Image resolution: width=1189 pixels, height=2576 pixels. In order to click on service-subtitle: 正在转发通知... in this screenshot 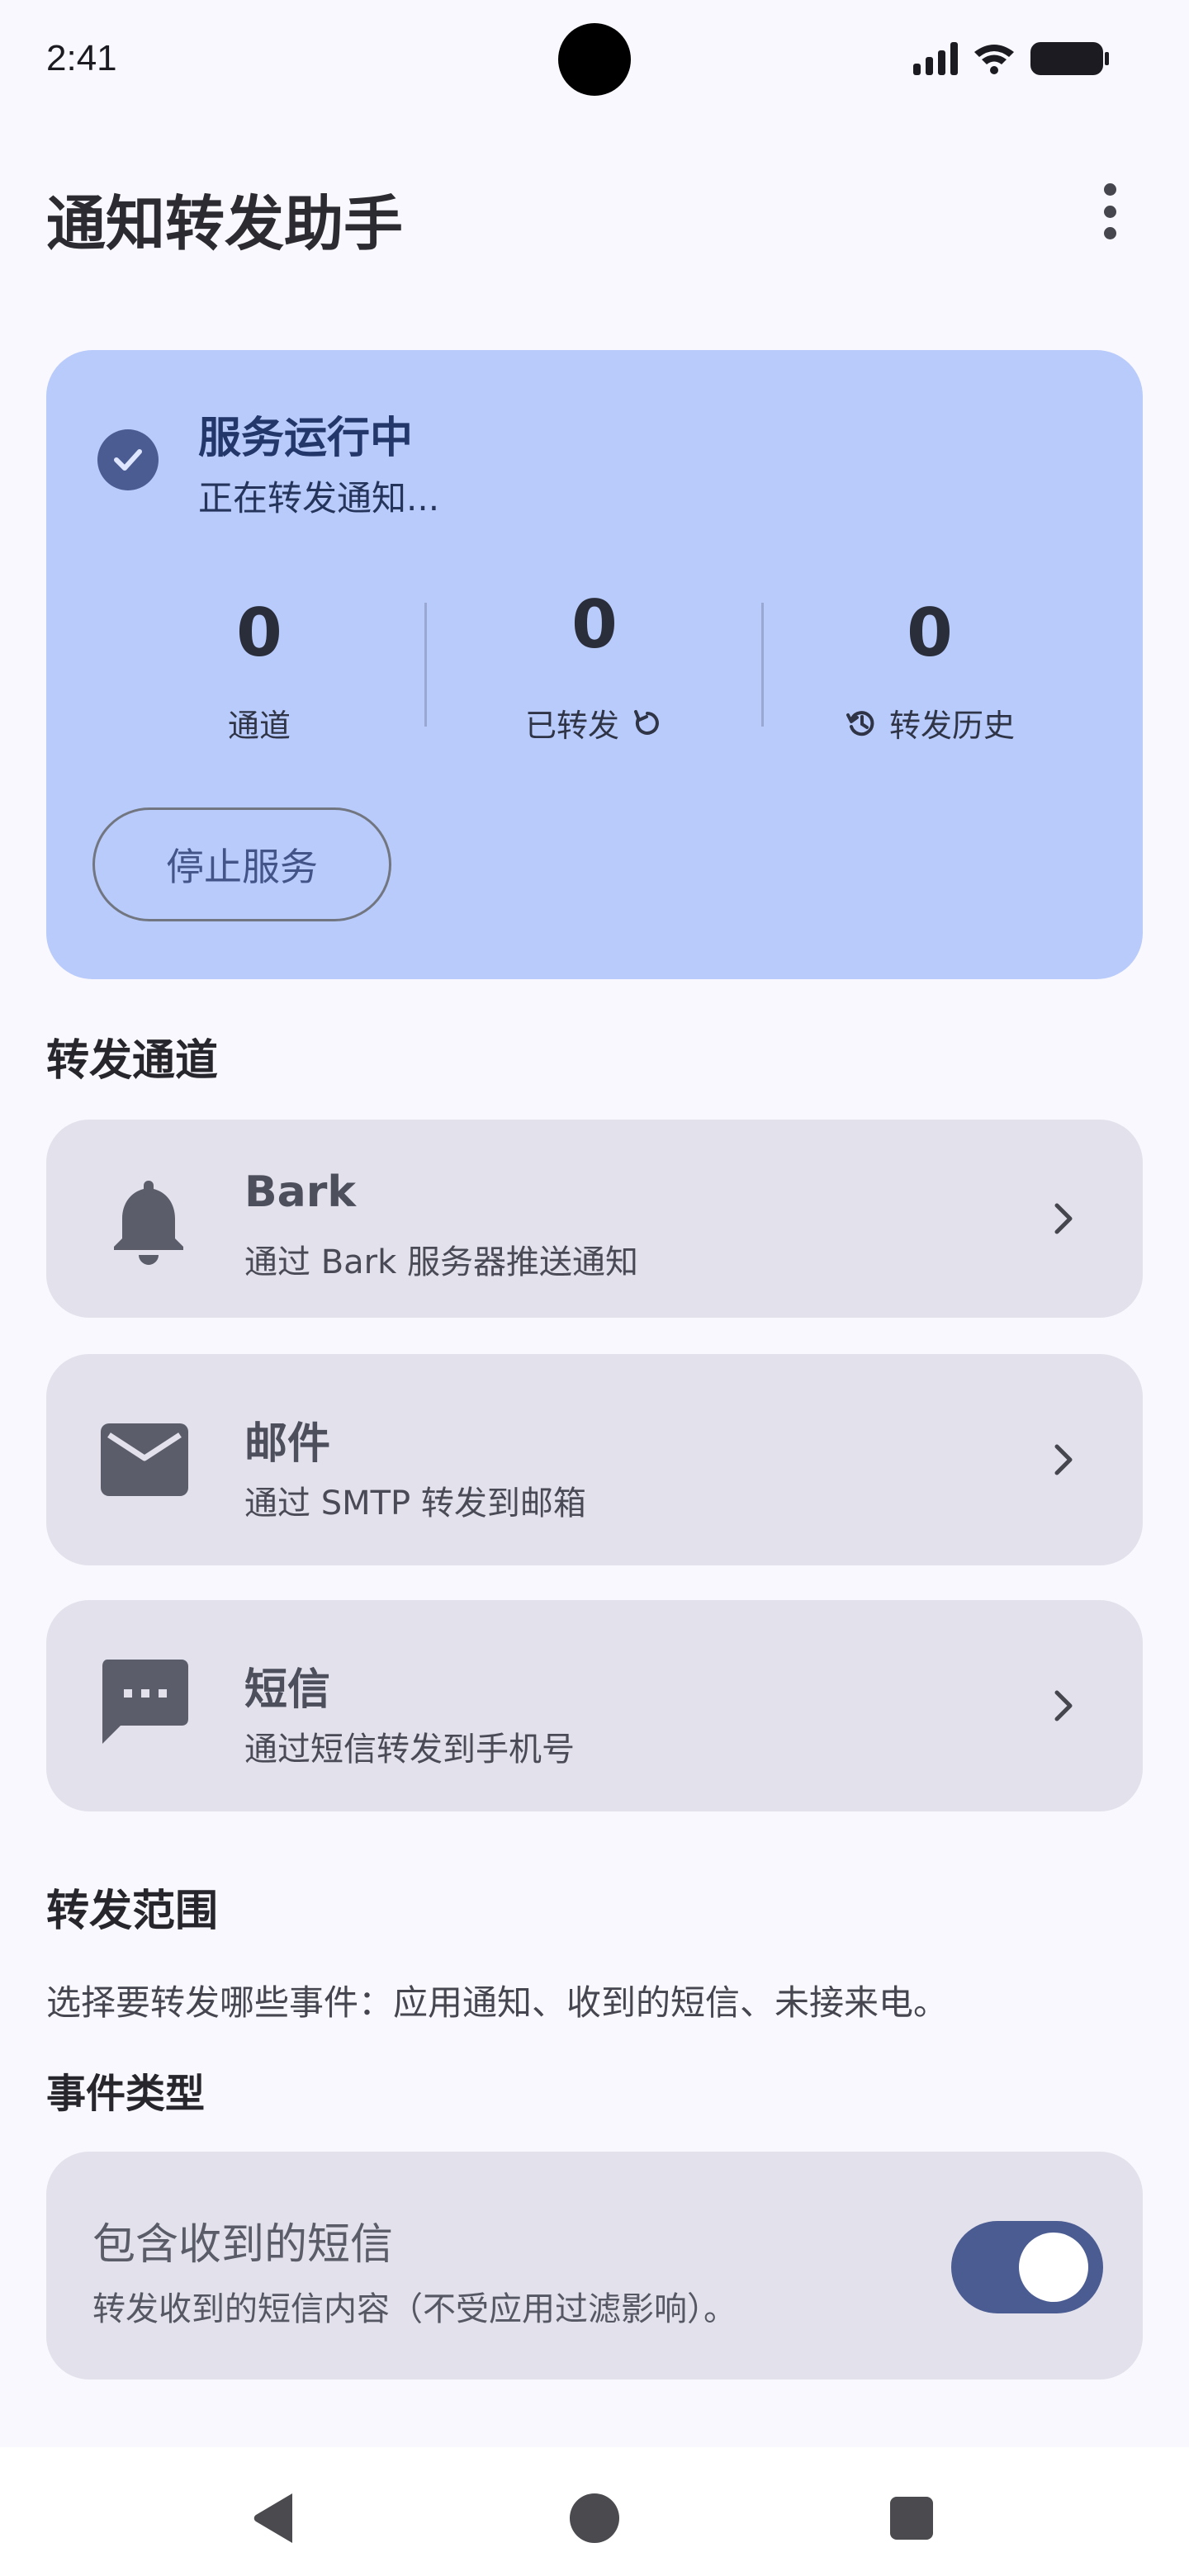, I will do `click(319, 498)`.